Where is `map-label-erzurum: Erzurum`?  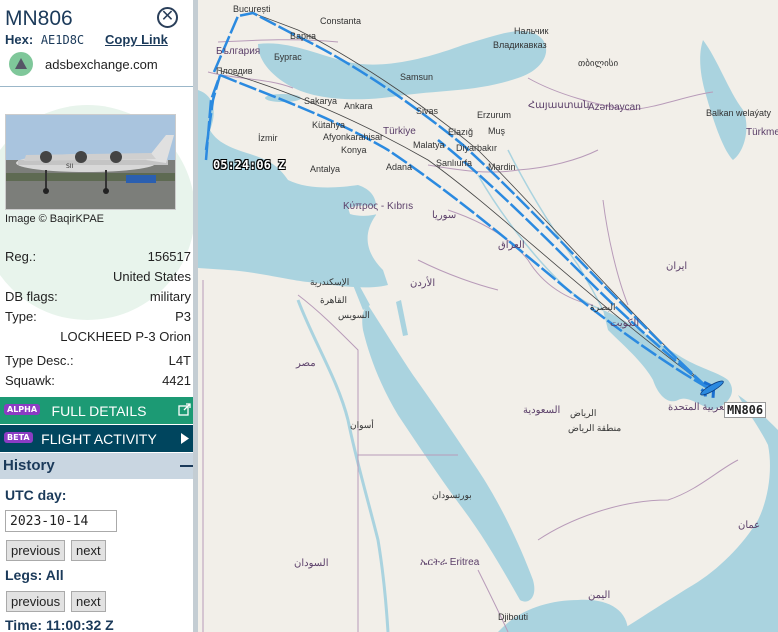
map-label-erzurum: Erzurum is located at coordinates (494, 115).